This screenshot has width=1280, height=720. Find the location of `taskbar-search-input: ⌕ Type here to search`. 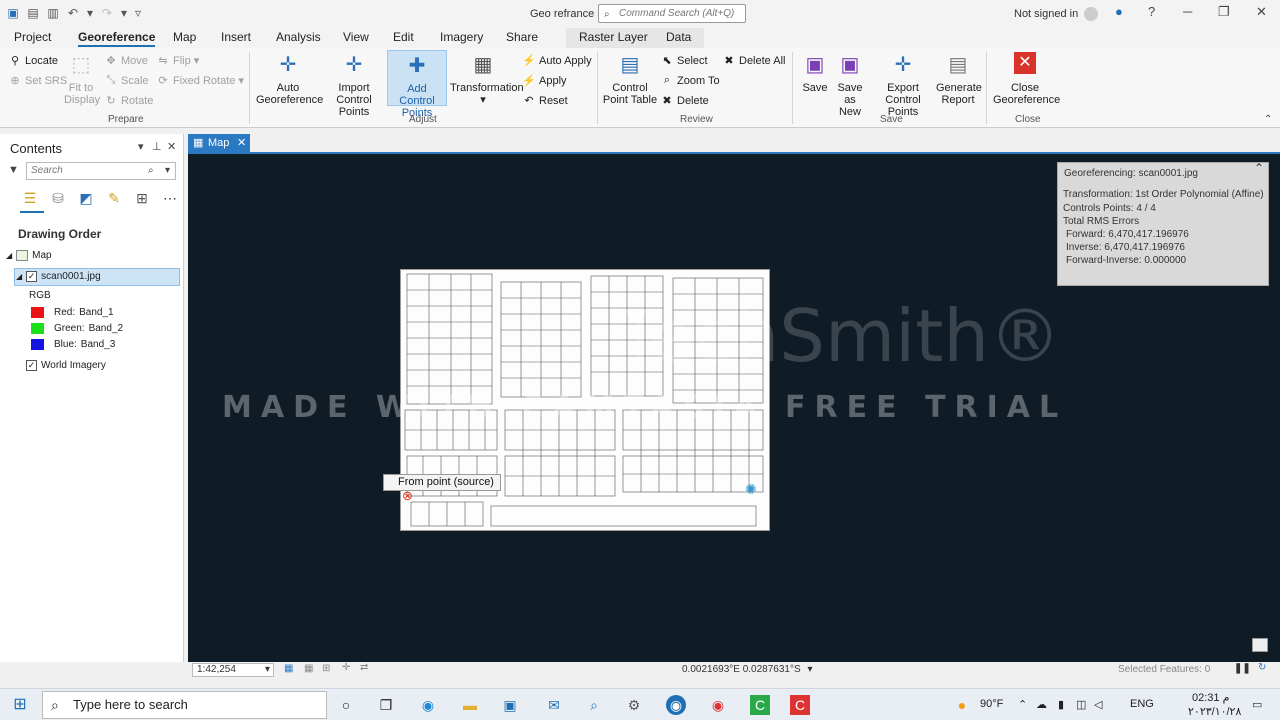

taskbar-search-input: ⌕ Type here to search is located at coordinates (184, 705).